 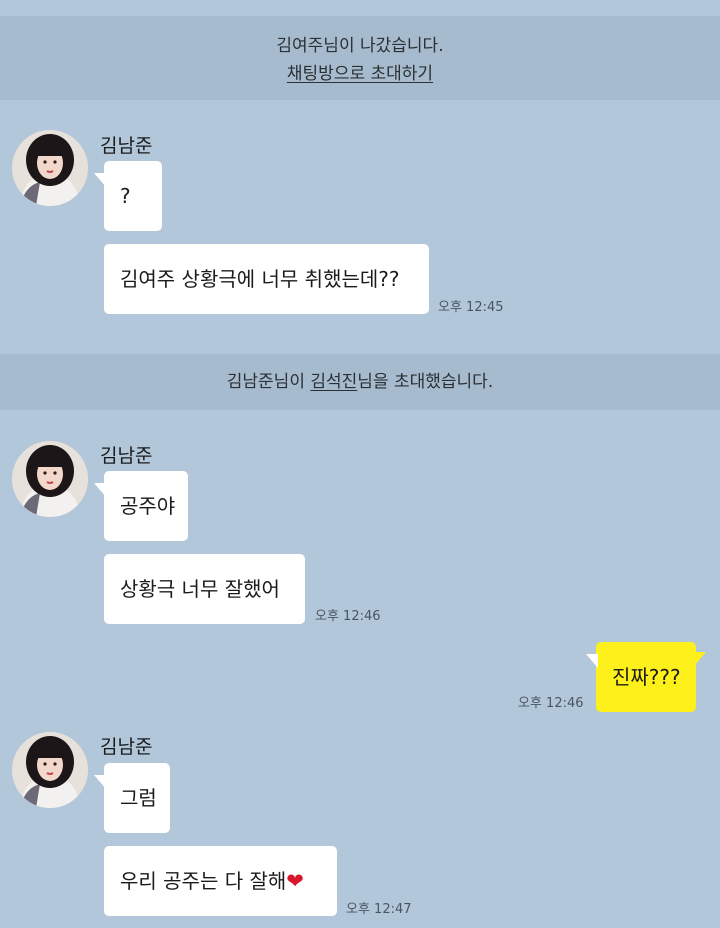 I want to click on message-time: 오후 12:45, so click(x=471, y=307).